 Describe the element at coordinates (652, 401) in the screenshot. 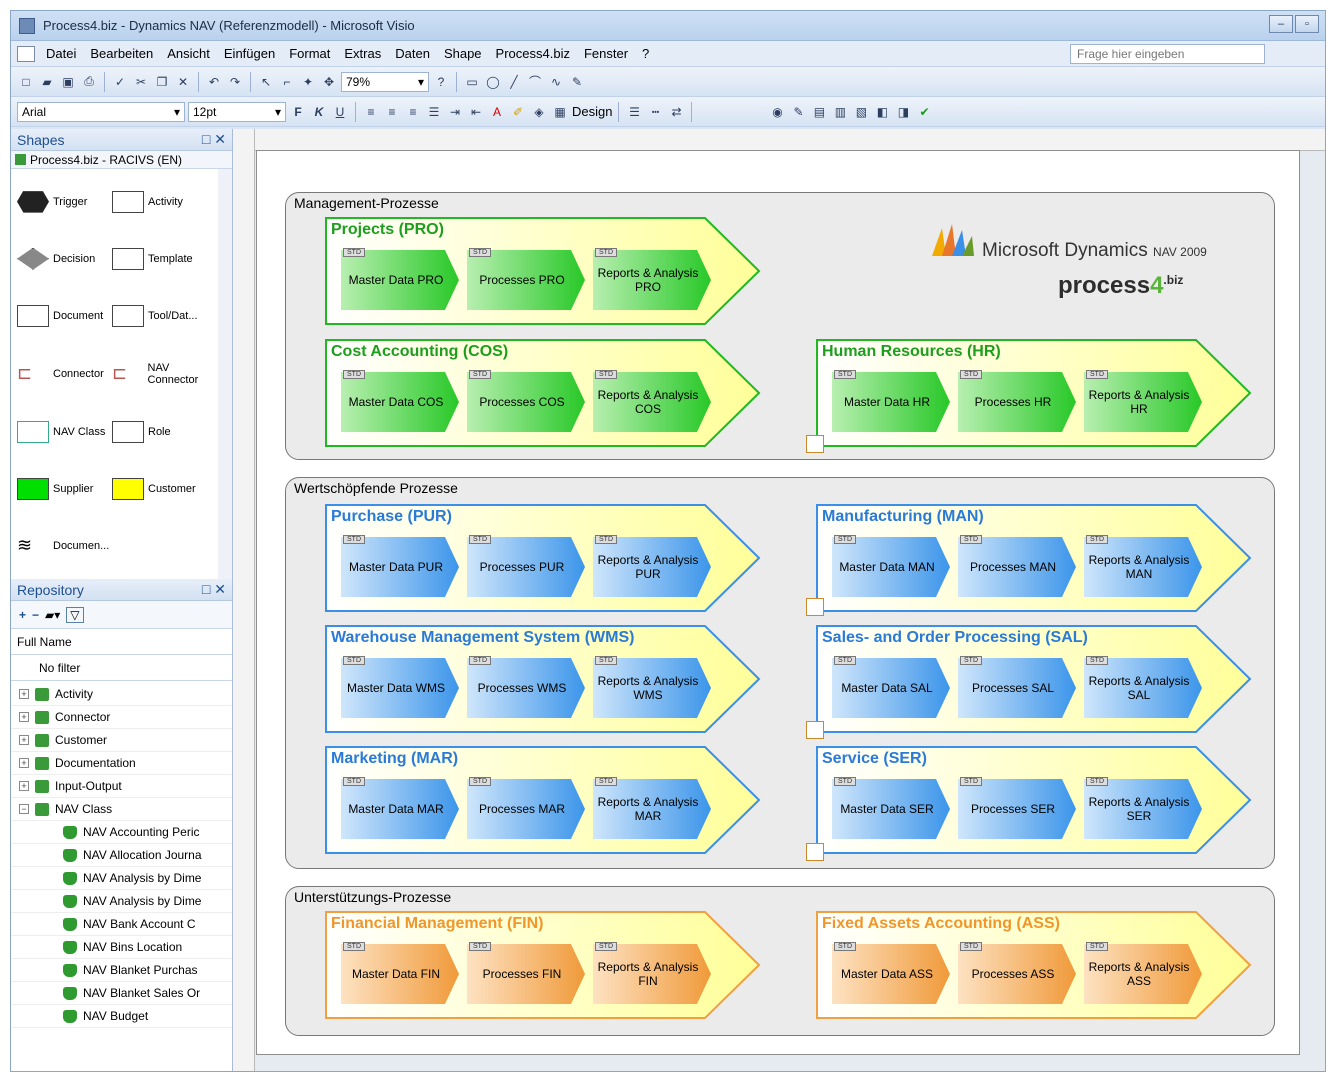

I see `subprocess-chevron: STD Reports & Analysis COS` at that location.